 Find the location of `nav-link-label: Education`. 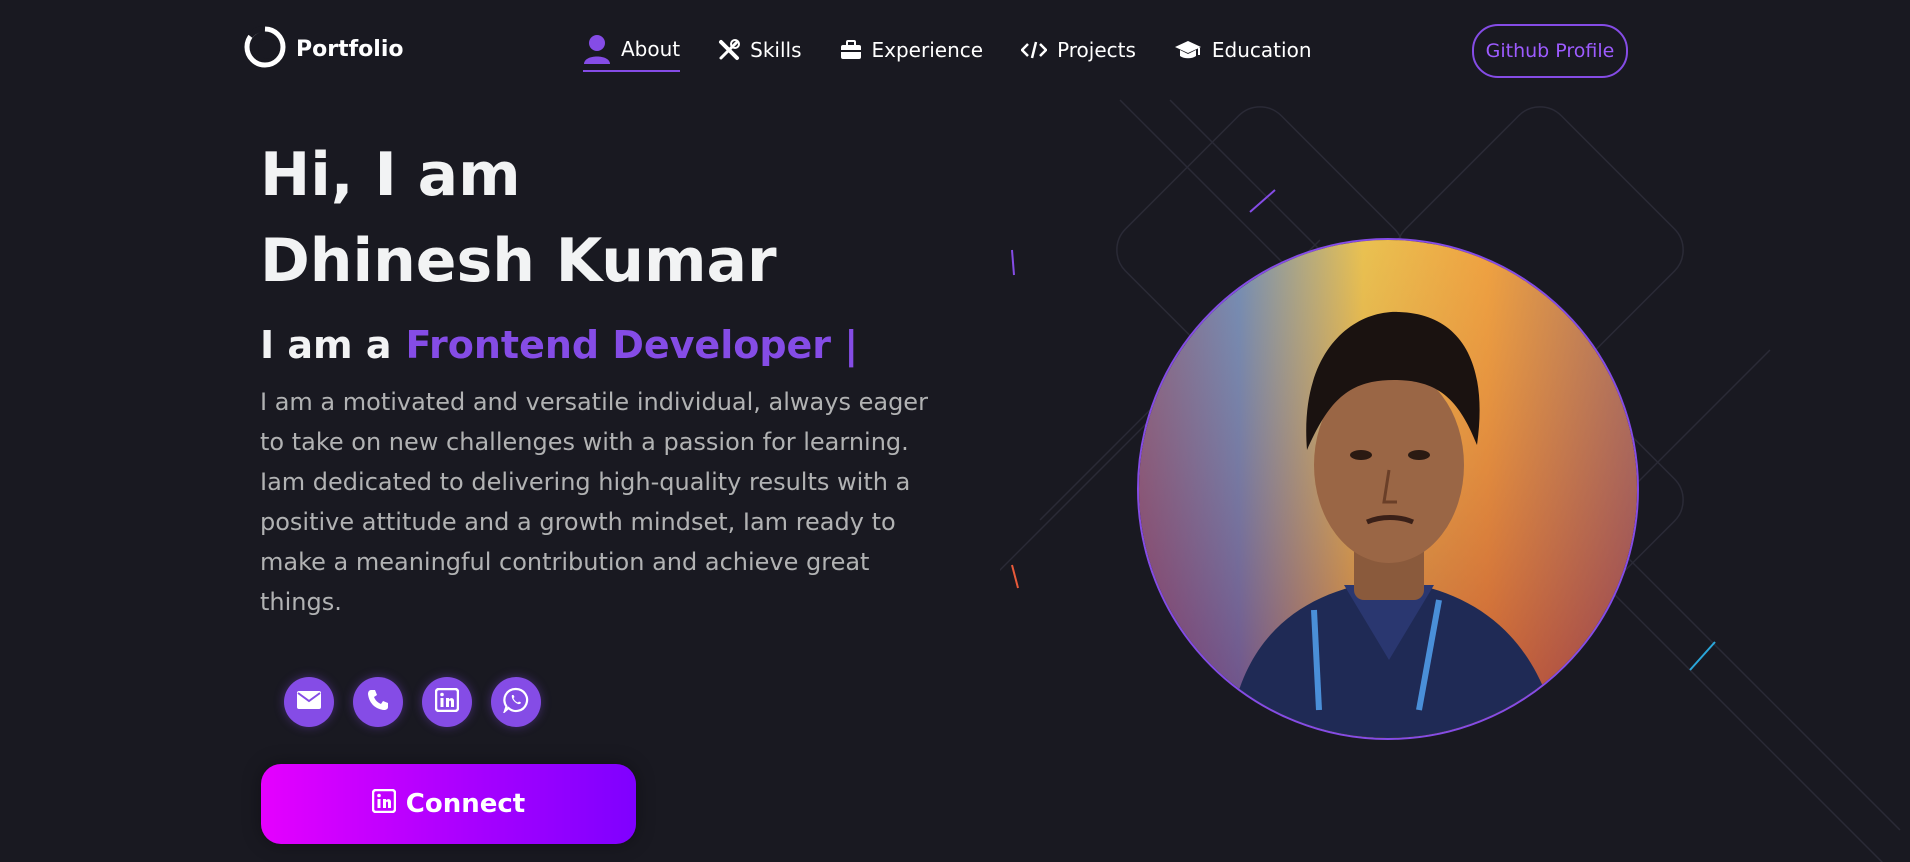

nav-link-label: Education is located at coordinates (1261, 50).